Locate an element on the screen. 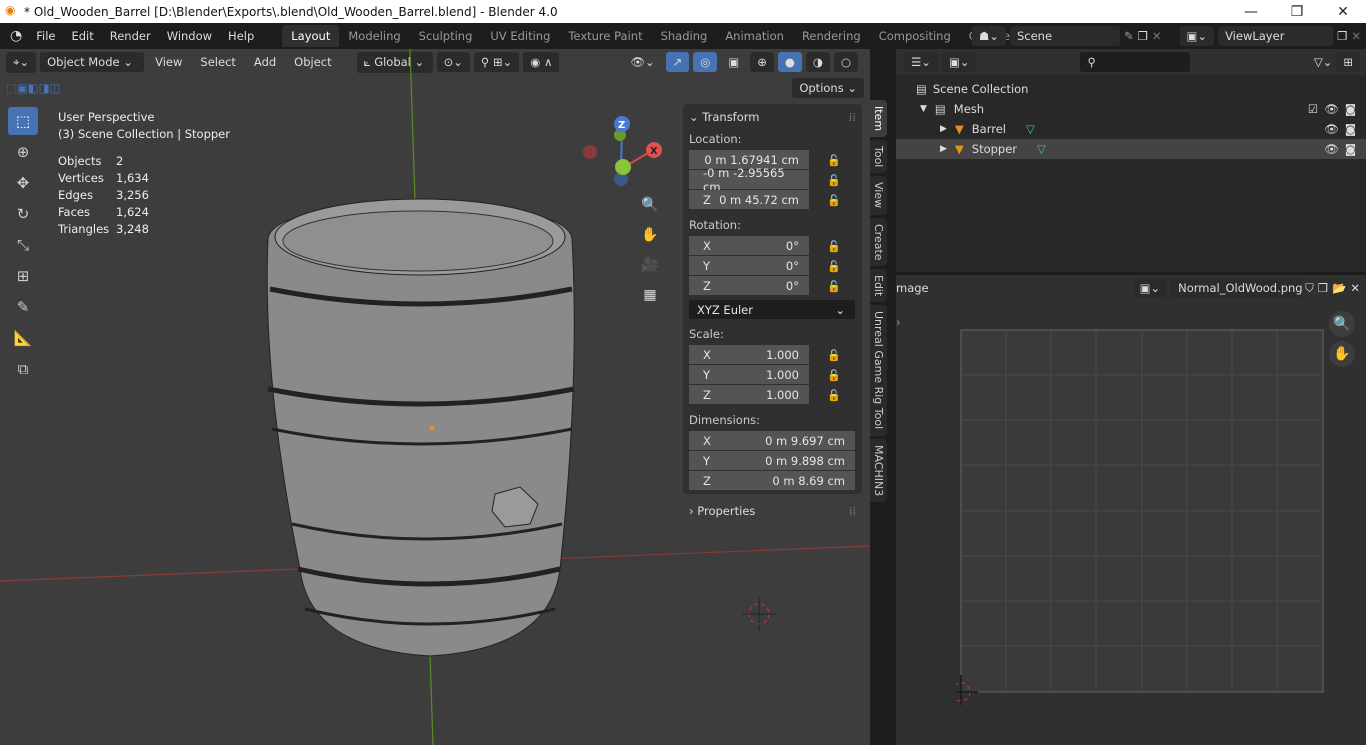 This screenshot has height=745, width=1366. remove-view-layer-icon: ✕ is located at coordinates (1356, 36).